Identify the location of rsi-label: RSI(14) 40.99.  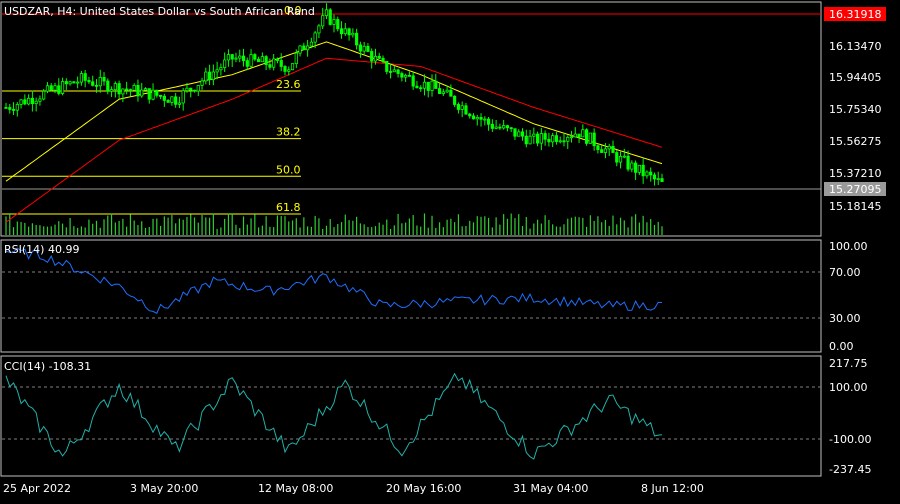
(41, 249).